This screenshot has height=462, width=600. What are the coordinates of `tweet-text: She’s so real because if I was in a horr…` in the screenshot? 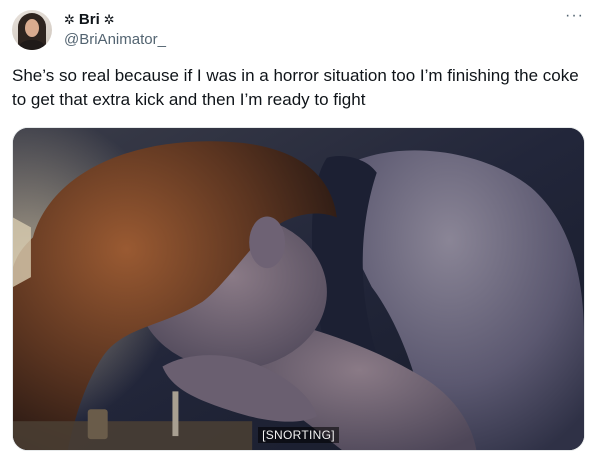 It's located at (295, 87).